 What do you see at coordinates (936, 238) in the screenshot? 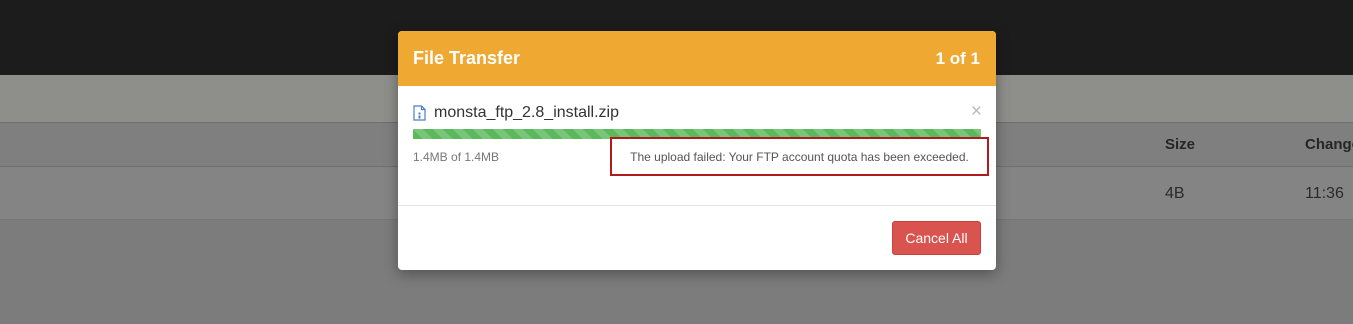
I see `cancel-all-button: Cancel All` at bounding box center [936, 238].